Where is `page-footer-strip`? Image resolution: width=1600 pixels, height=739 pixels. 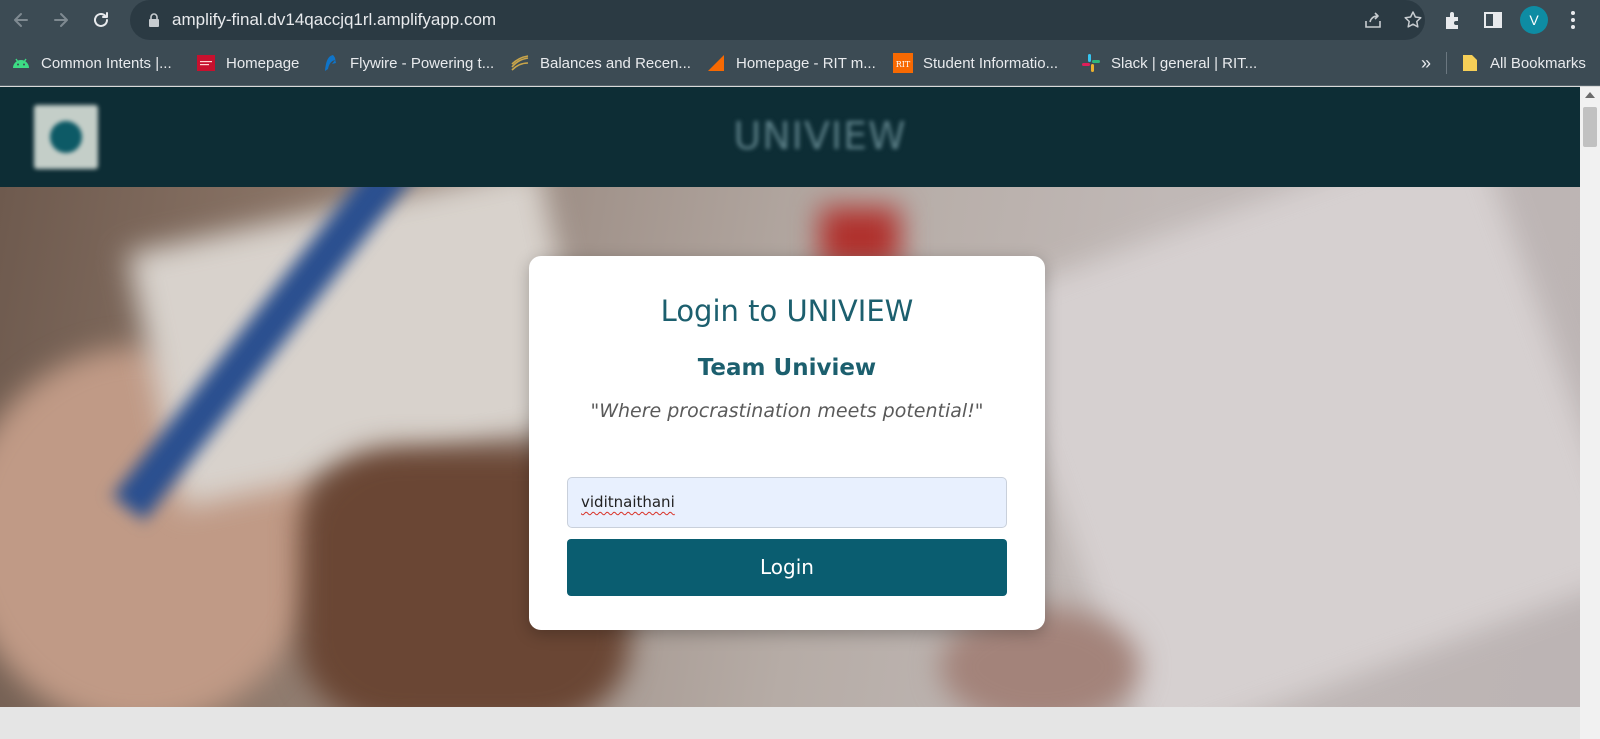
page-footer-strip is located at coordinates (790, 723).